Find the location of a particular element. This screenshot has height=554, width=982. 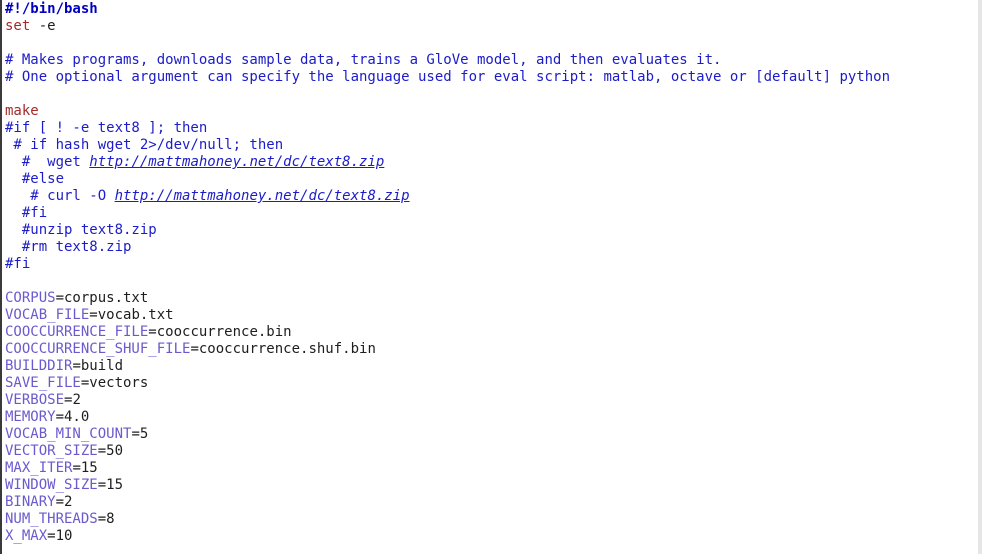

variable-name: BUILDDIR is located at coordinates (39, 366).